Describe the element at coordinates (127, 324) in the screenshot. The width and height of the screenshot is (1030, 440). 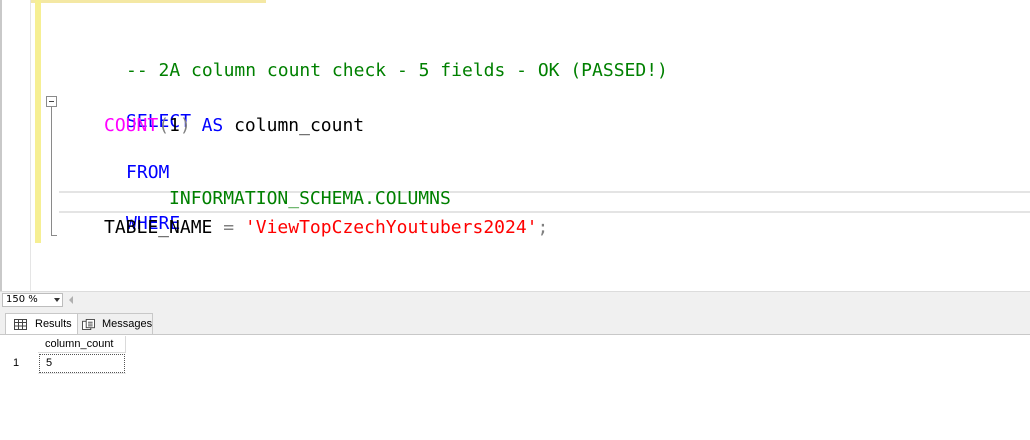
I see `tab-messages-label: Messages` at that location.